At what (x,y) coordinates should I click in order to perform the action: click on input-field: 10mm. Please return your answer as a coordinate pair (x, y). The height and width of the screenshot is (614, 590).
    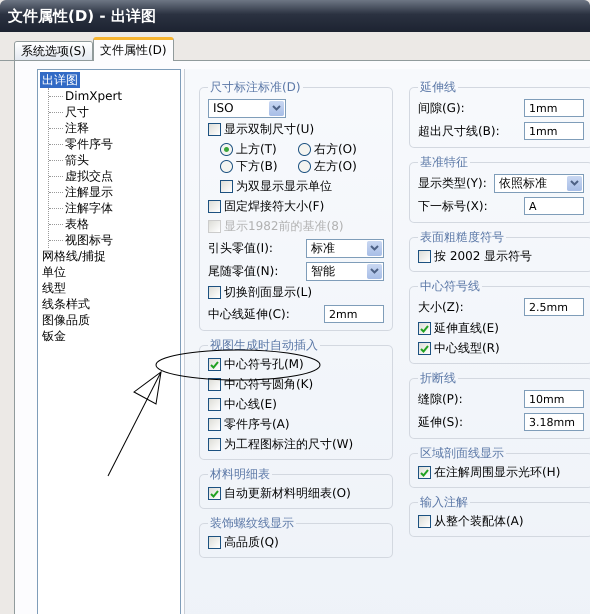
    Looking at the image, I should click on (554, 399).